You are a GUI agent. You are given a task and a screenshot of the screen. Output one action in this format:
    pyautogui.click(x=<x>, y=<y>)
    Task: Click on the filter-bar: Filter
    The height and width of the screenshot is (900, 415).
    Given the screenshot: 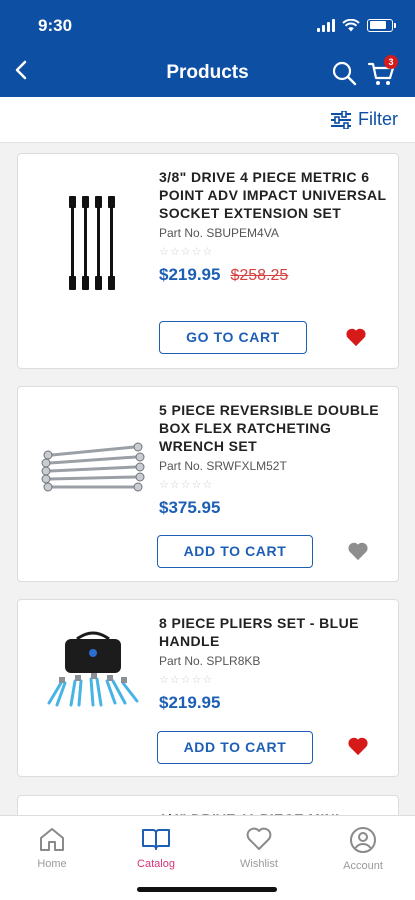 What is the action you would take?
    pyautogui.click(x=207, y=120)
    